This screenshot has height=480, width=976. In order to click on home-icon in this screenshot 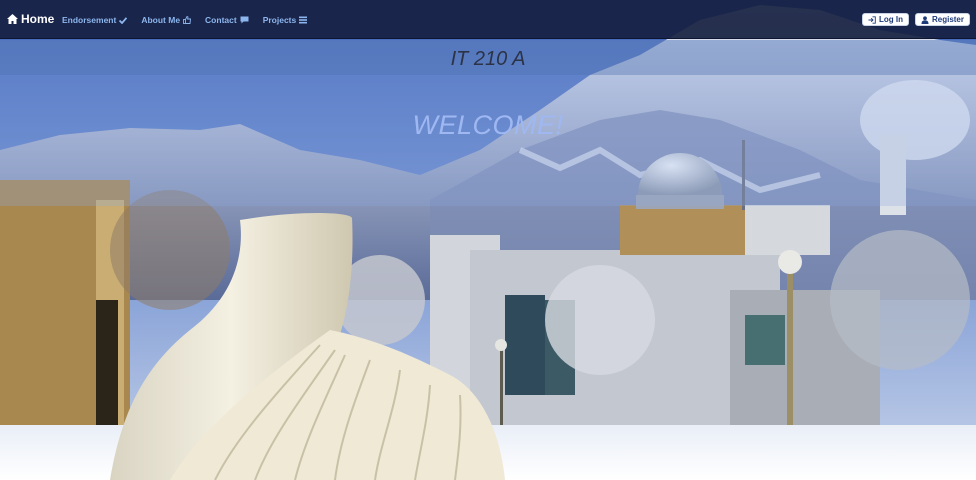, I will do `click(12, 19)`.